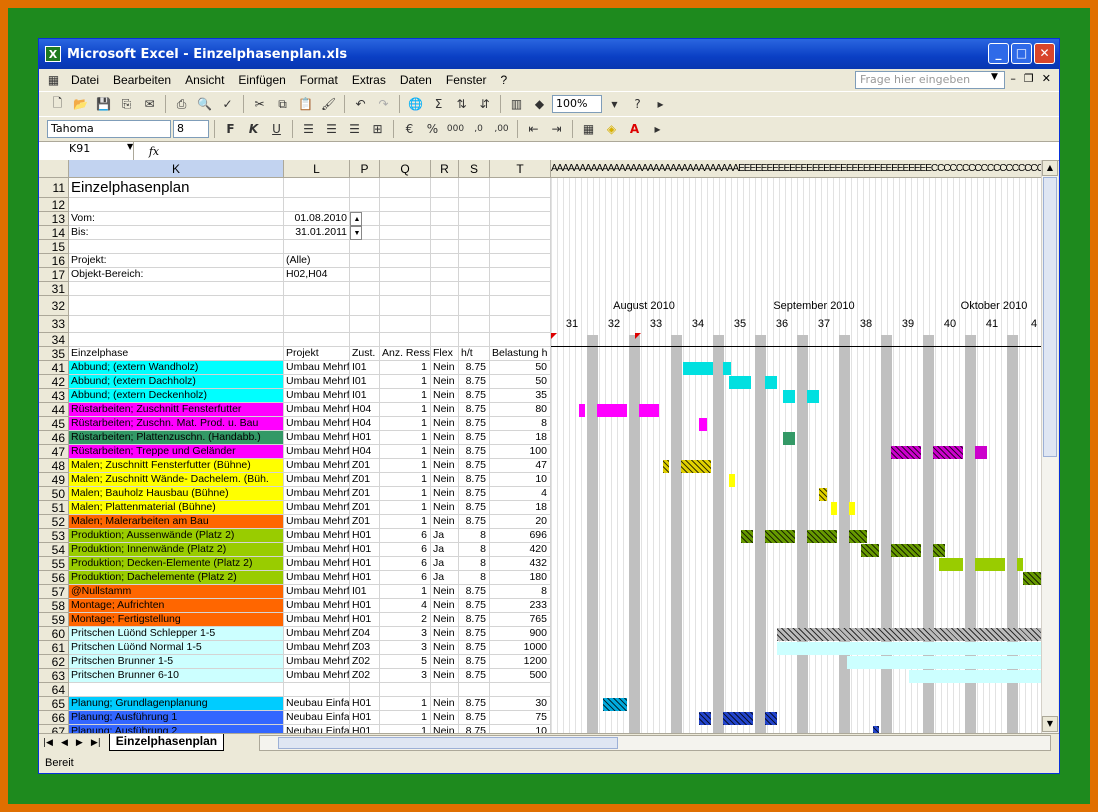 The width and height of the screenshot is (1098, 812). I want to click on col-header-l: L, so click(317, 169).